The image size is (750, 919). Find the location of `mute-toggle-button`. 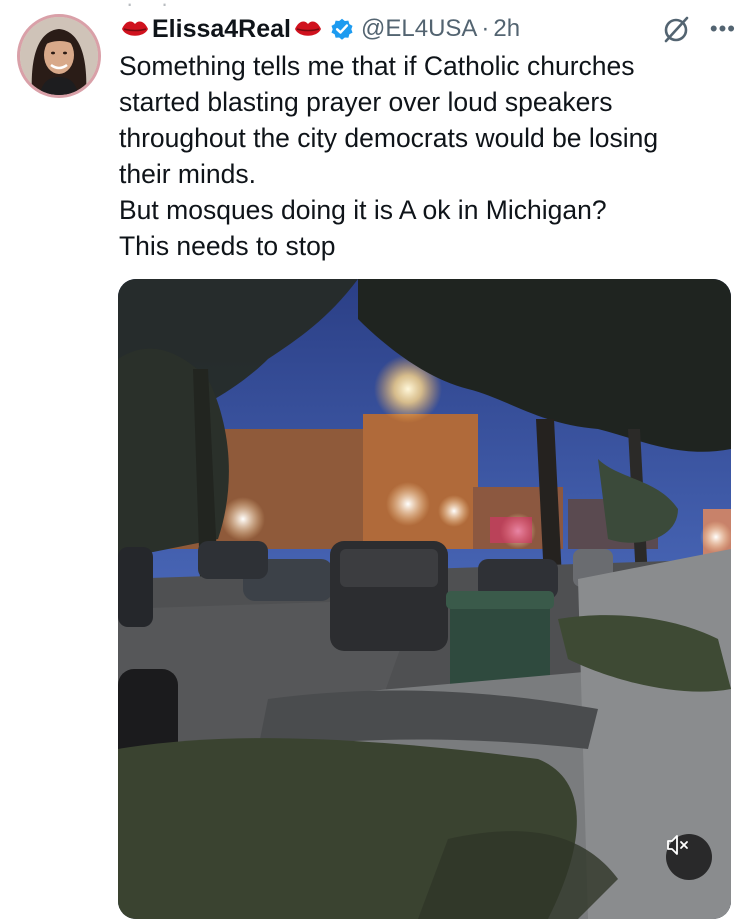

mute-toggle-button is located at coordinates (689, 857).